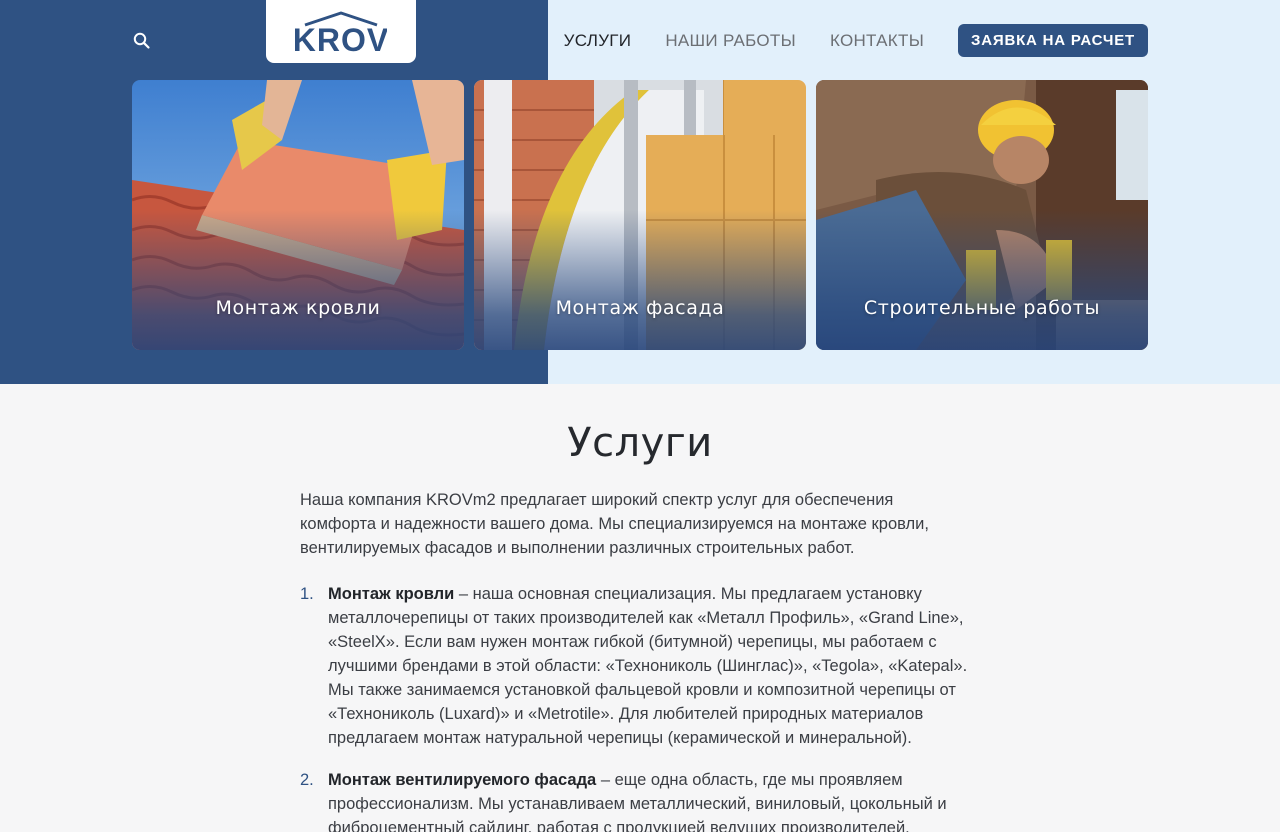 This screenshot has width=1280, height=832. I want to click on logo-text: KROV, so click(341, 39).